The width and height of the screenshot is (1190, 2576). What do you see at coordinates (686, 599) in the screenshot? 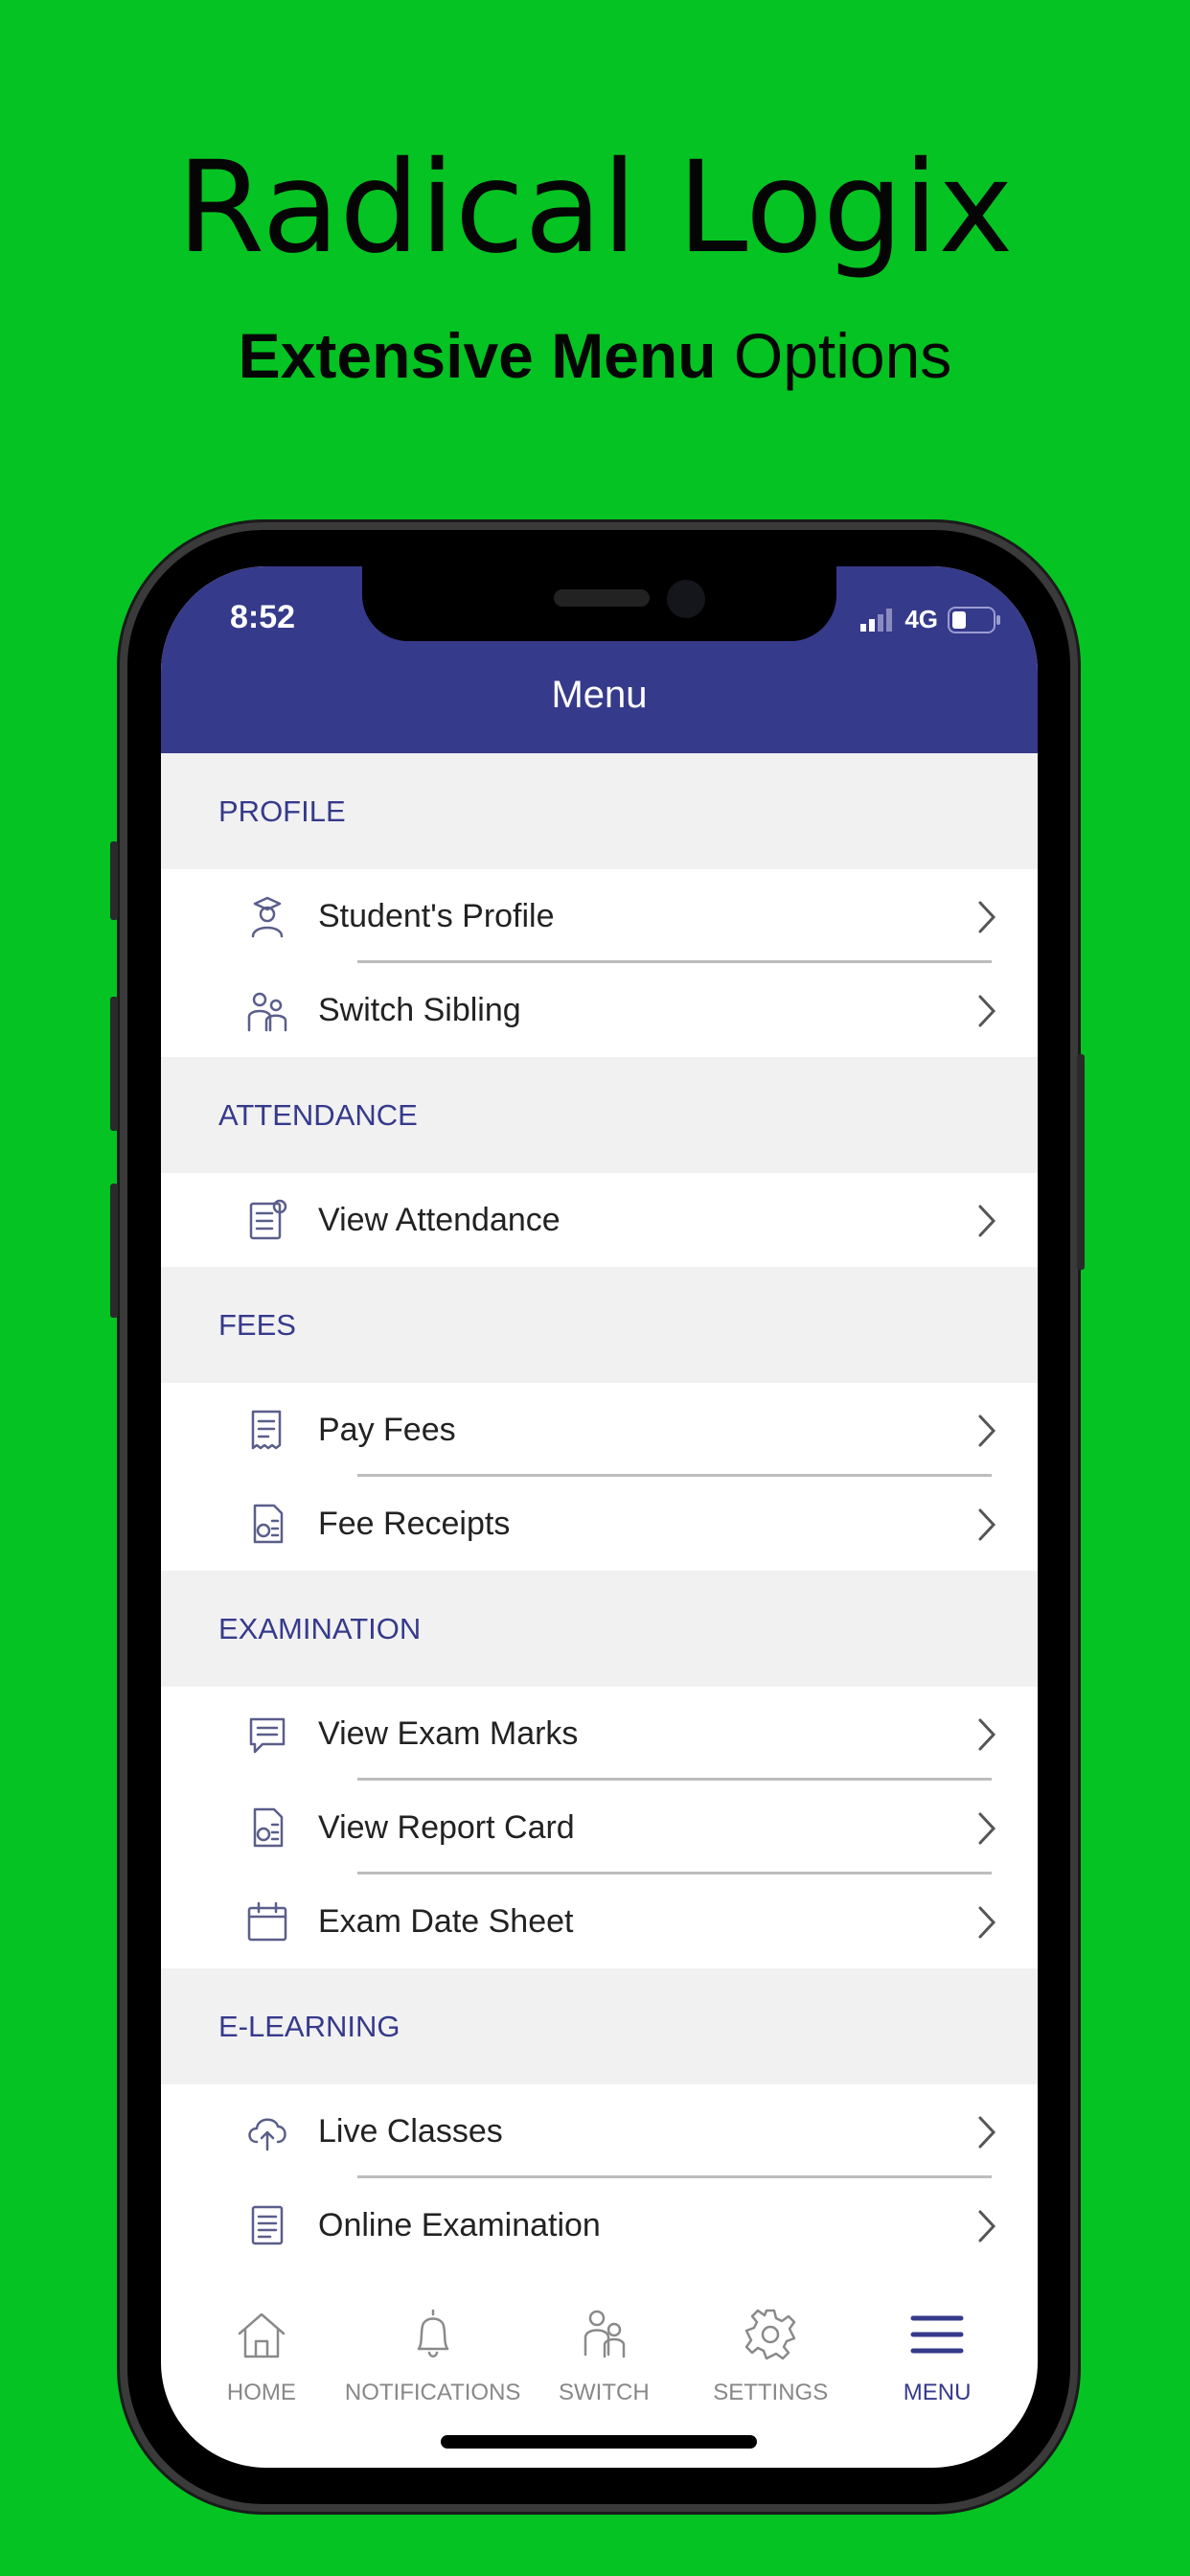
I see `camera` at bounding box center [686, 599].